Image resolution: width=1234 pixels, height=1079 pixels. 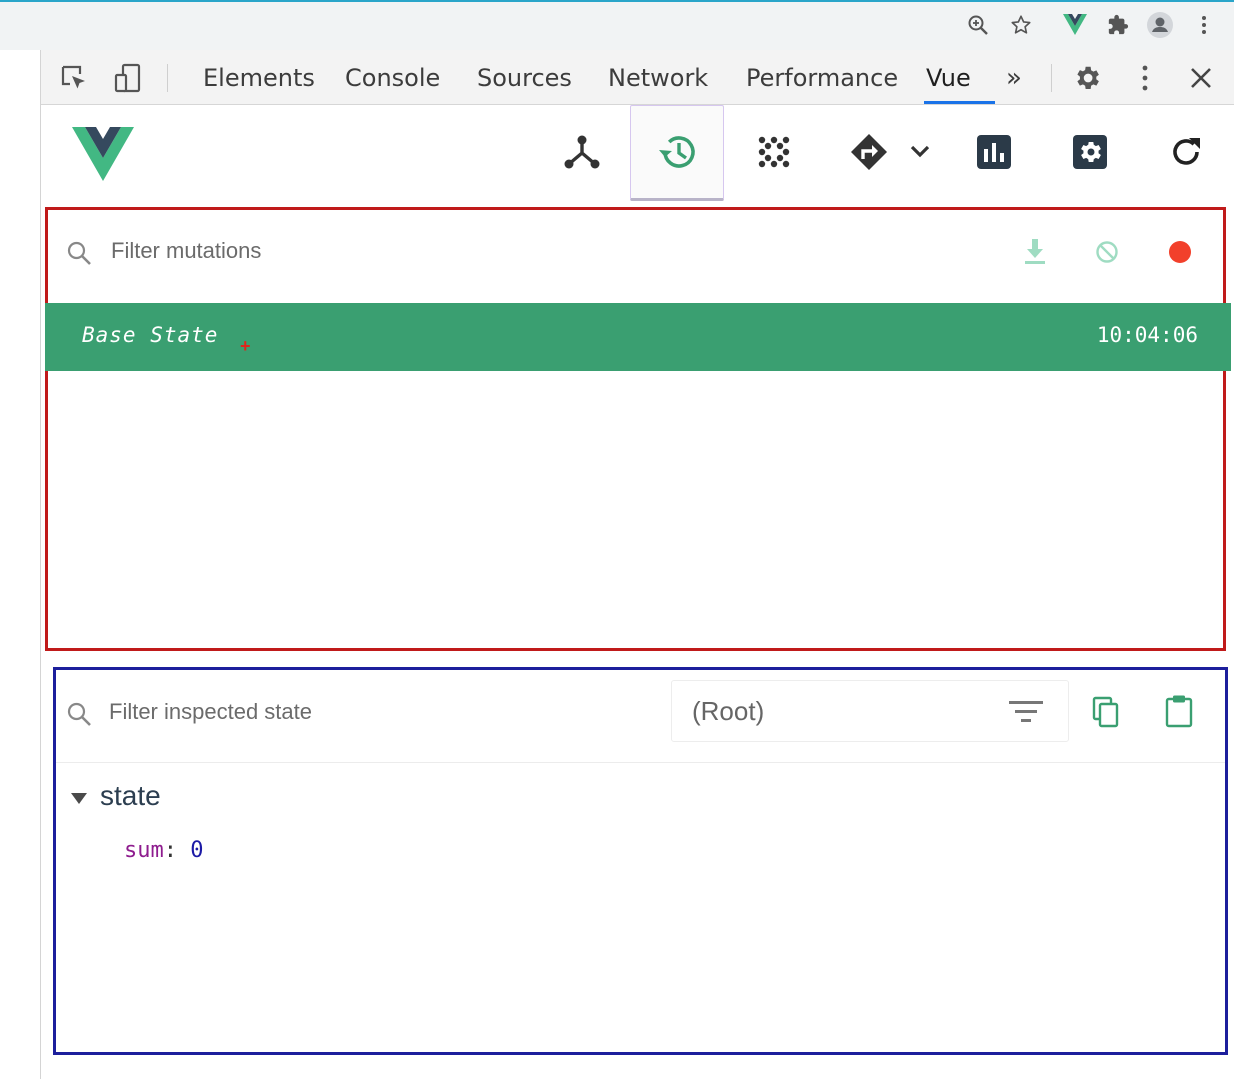 I want to click on more-tabs-button: », so click(x=1014, y=77).